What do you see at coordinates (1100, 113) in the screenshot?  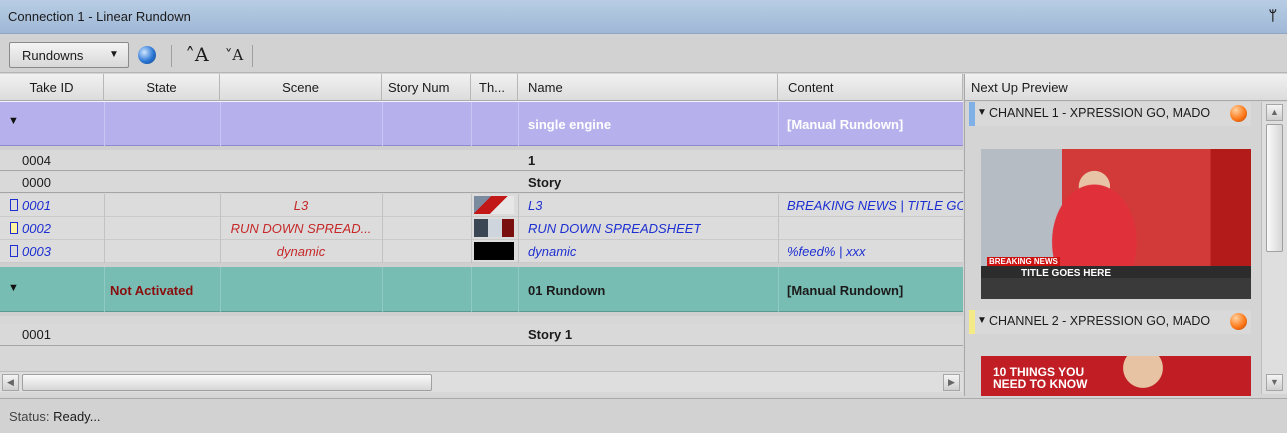 I see `channel-label: CHANNEL 1 - XPRESSION GO, MADO` at bounding box center [1100, 113].